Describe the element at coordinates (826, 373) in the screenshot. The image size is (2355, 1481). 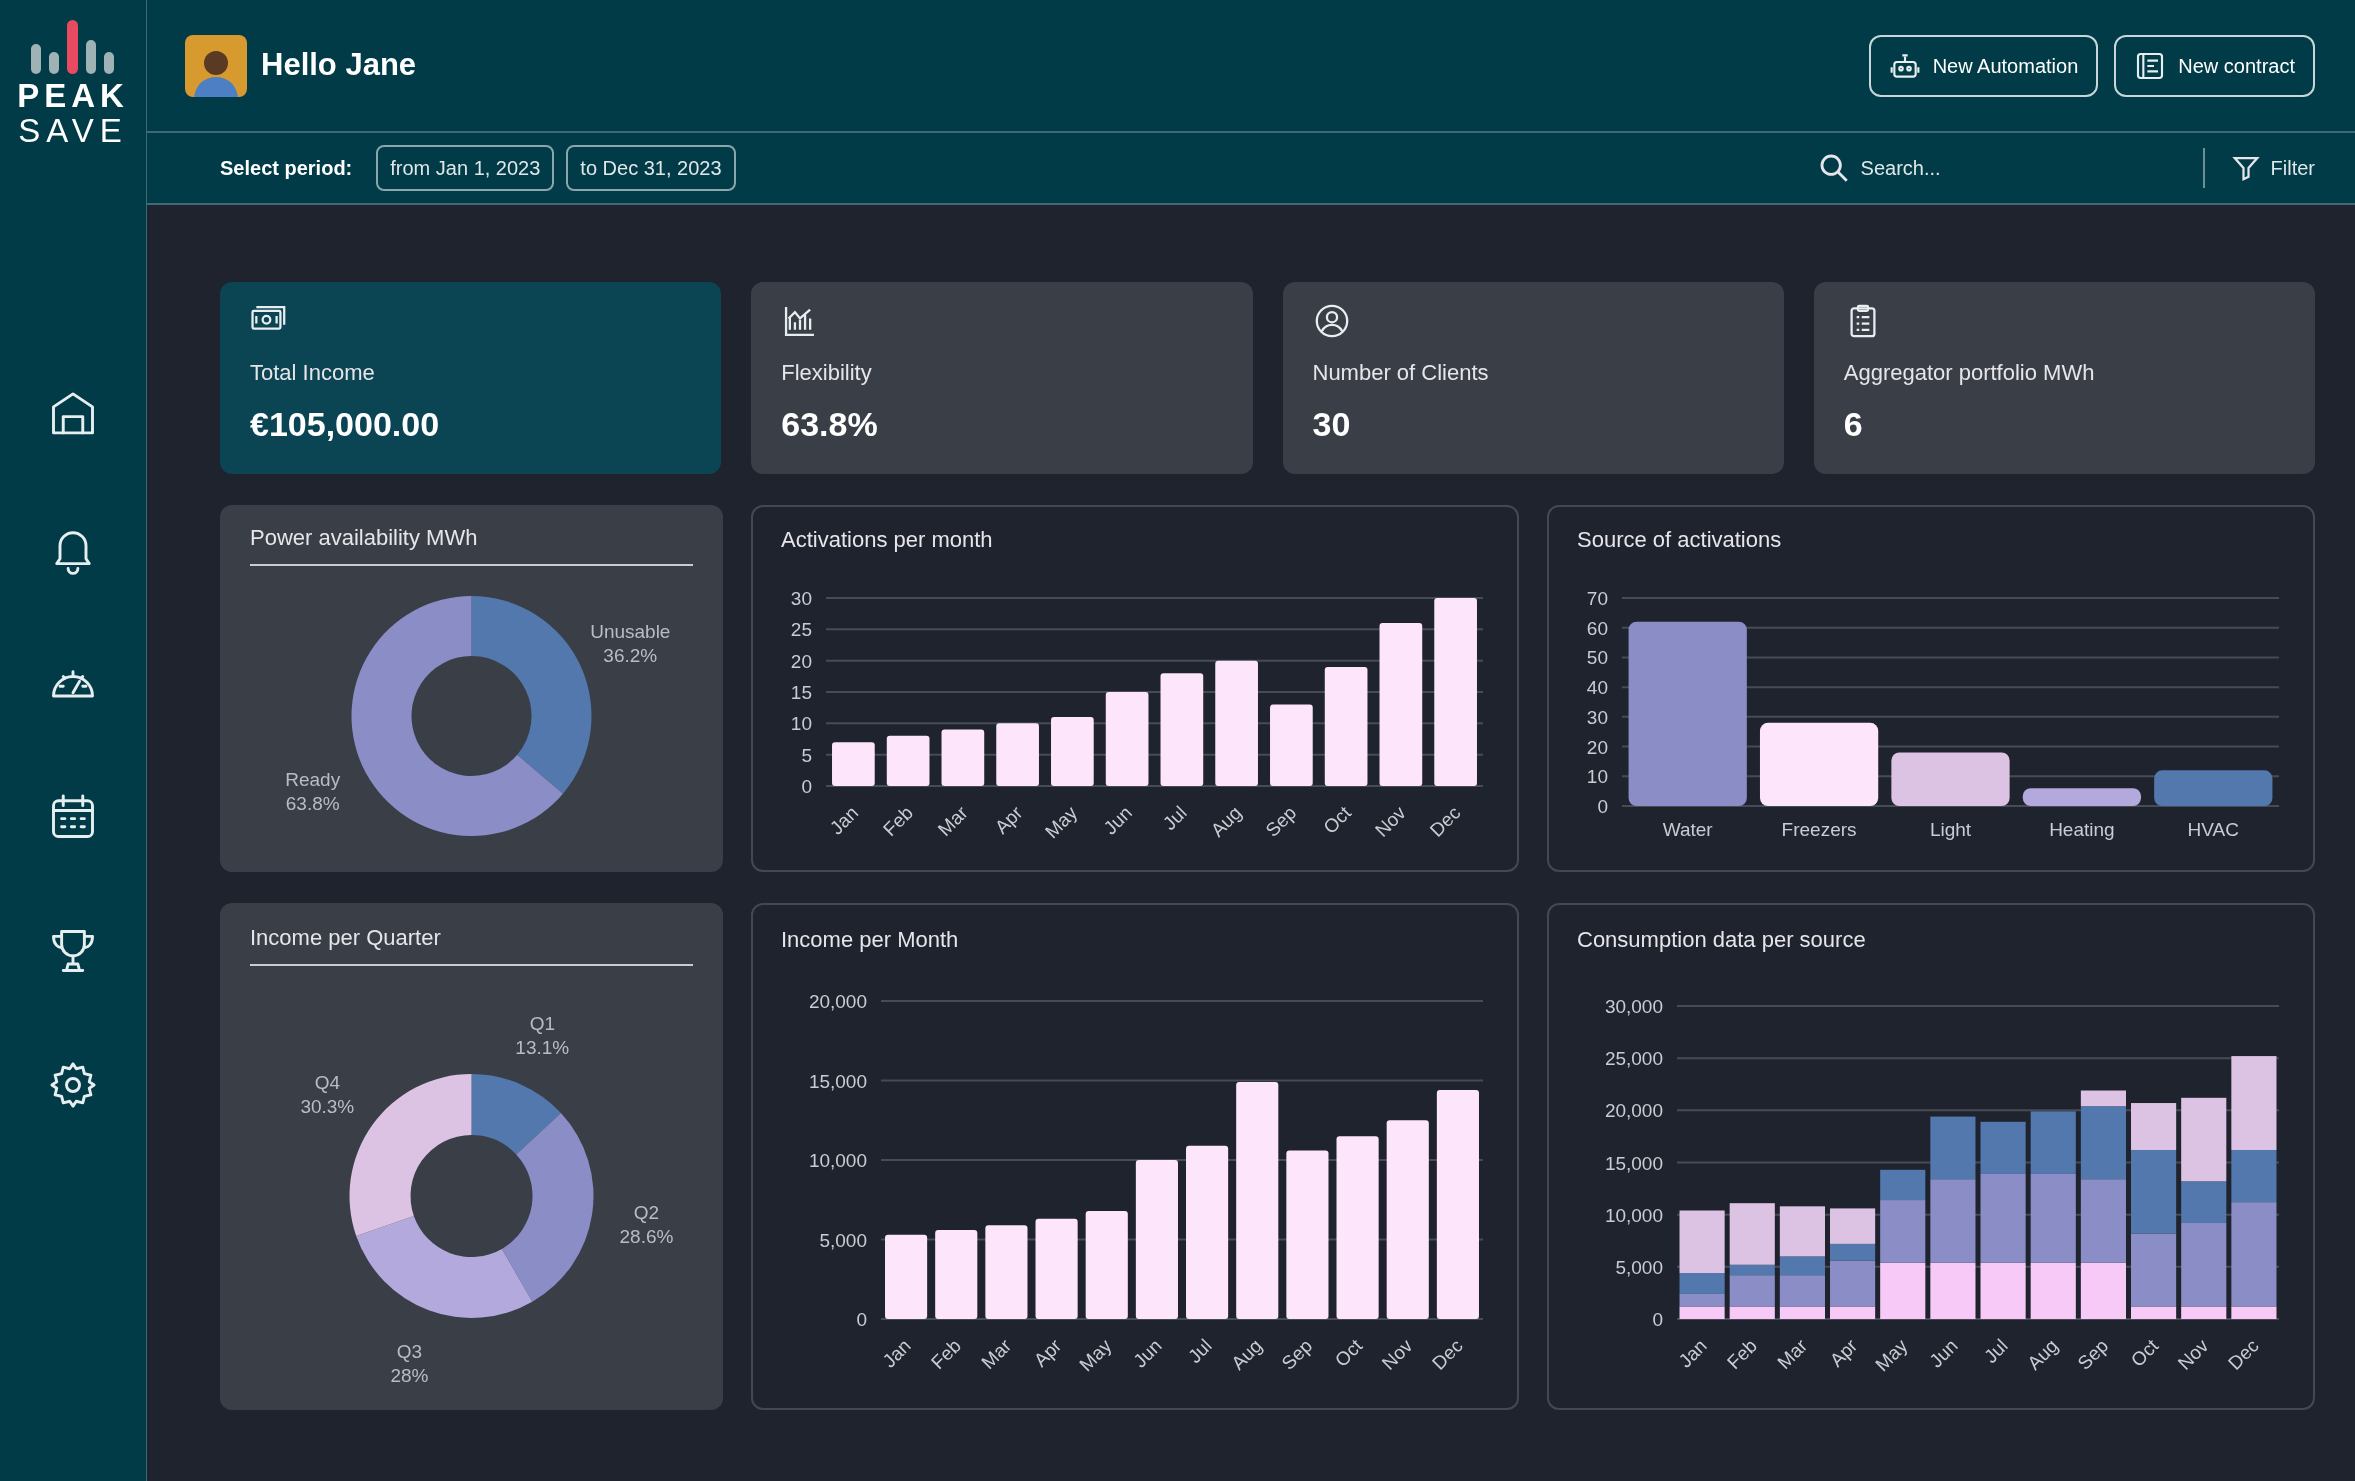
I see `kpi-label: Flexibility` at that location.